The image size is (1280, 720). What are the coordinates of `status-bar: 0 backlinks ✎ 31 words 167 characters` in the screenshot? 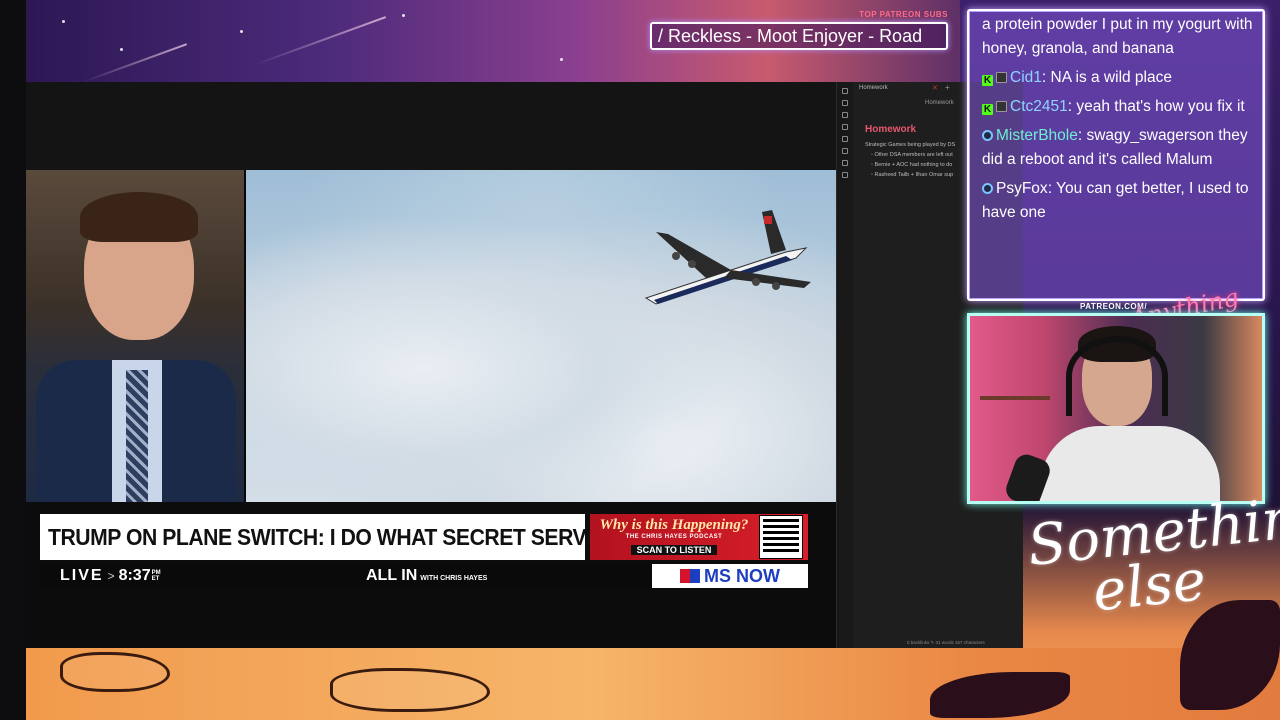 It's located at (946, 642).